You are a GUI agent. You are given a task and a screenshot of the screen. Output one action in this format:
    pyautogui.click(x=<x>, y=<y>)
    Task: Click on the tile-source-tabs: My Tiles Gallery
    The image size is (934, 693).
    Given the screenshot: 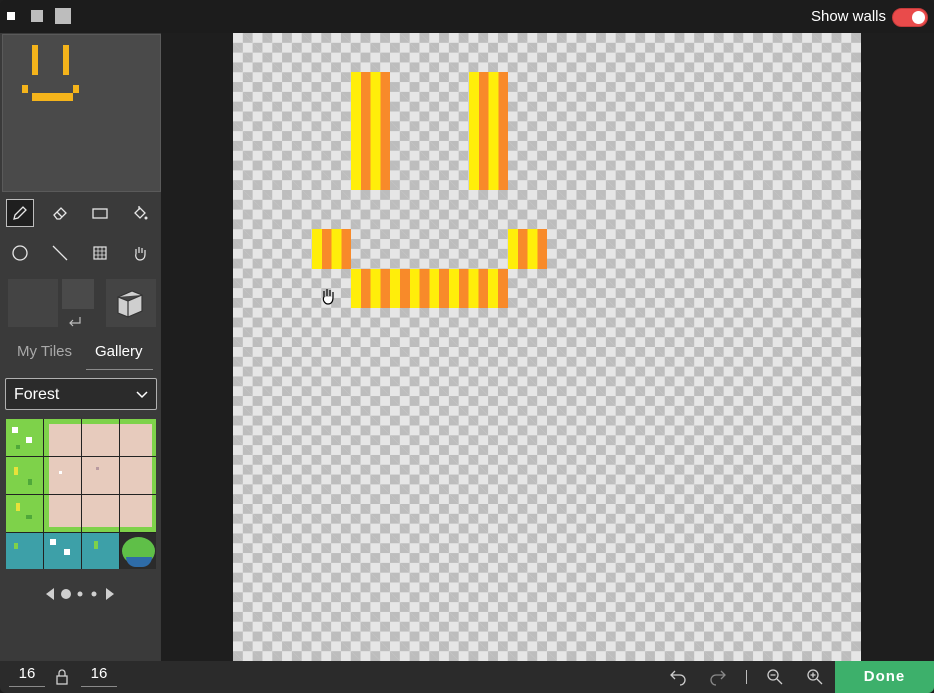 What is the action you would take?
    pyautogui.click(x=80, y=358)
    